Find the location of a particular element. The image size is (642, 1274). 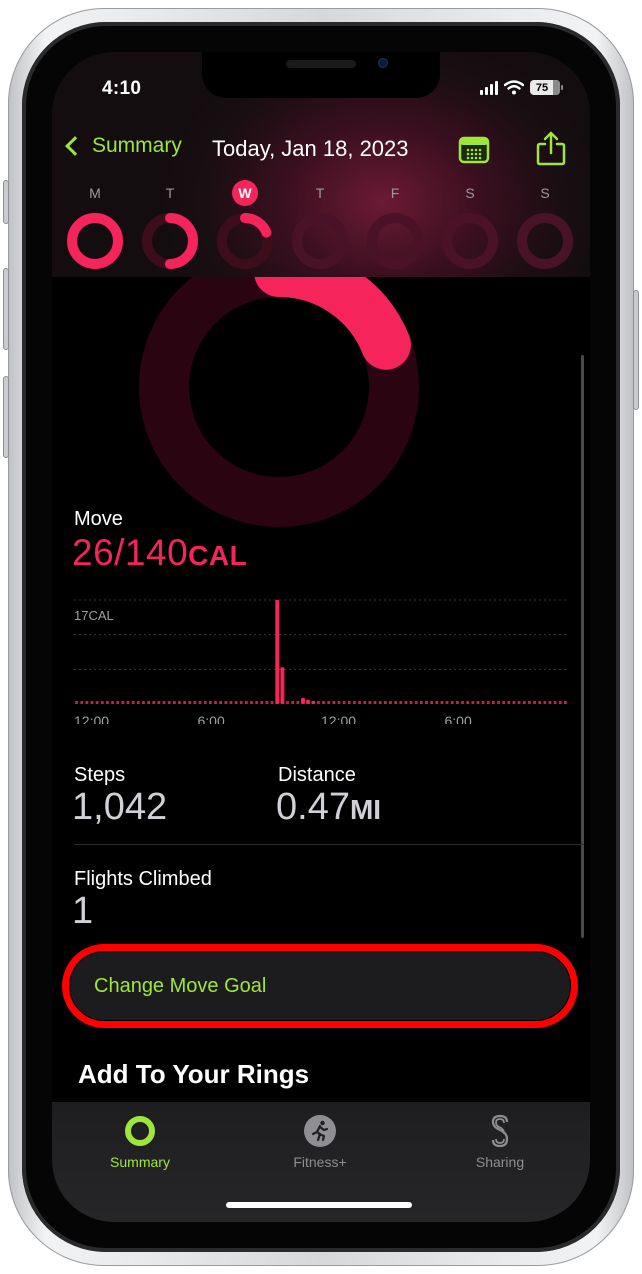

back-button: Summary is located at coordinates (122, 146).